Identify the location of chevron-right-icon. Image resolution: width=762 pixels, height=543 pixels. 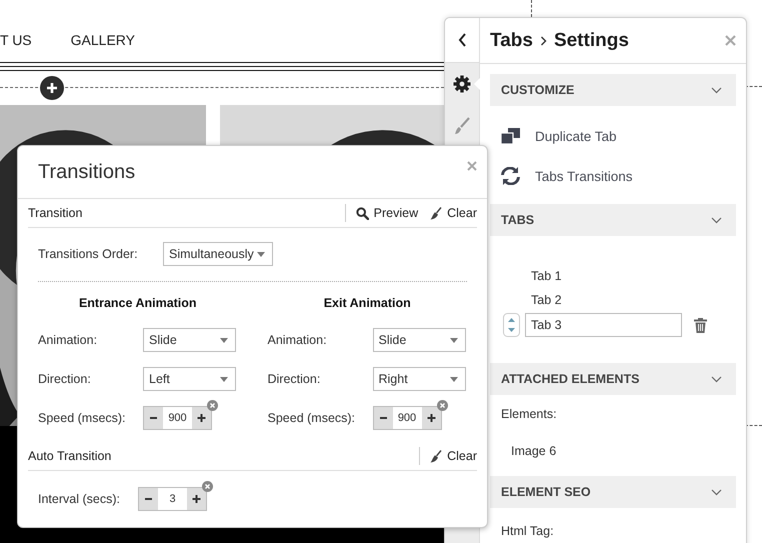
(543, 41).